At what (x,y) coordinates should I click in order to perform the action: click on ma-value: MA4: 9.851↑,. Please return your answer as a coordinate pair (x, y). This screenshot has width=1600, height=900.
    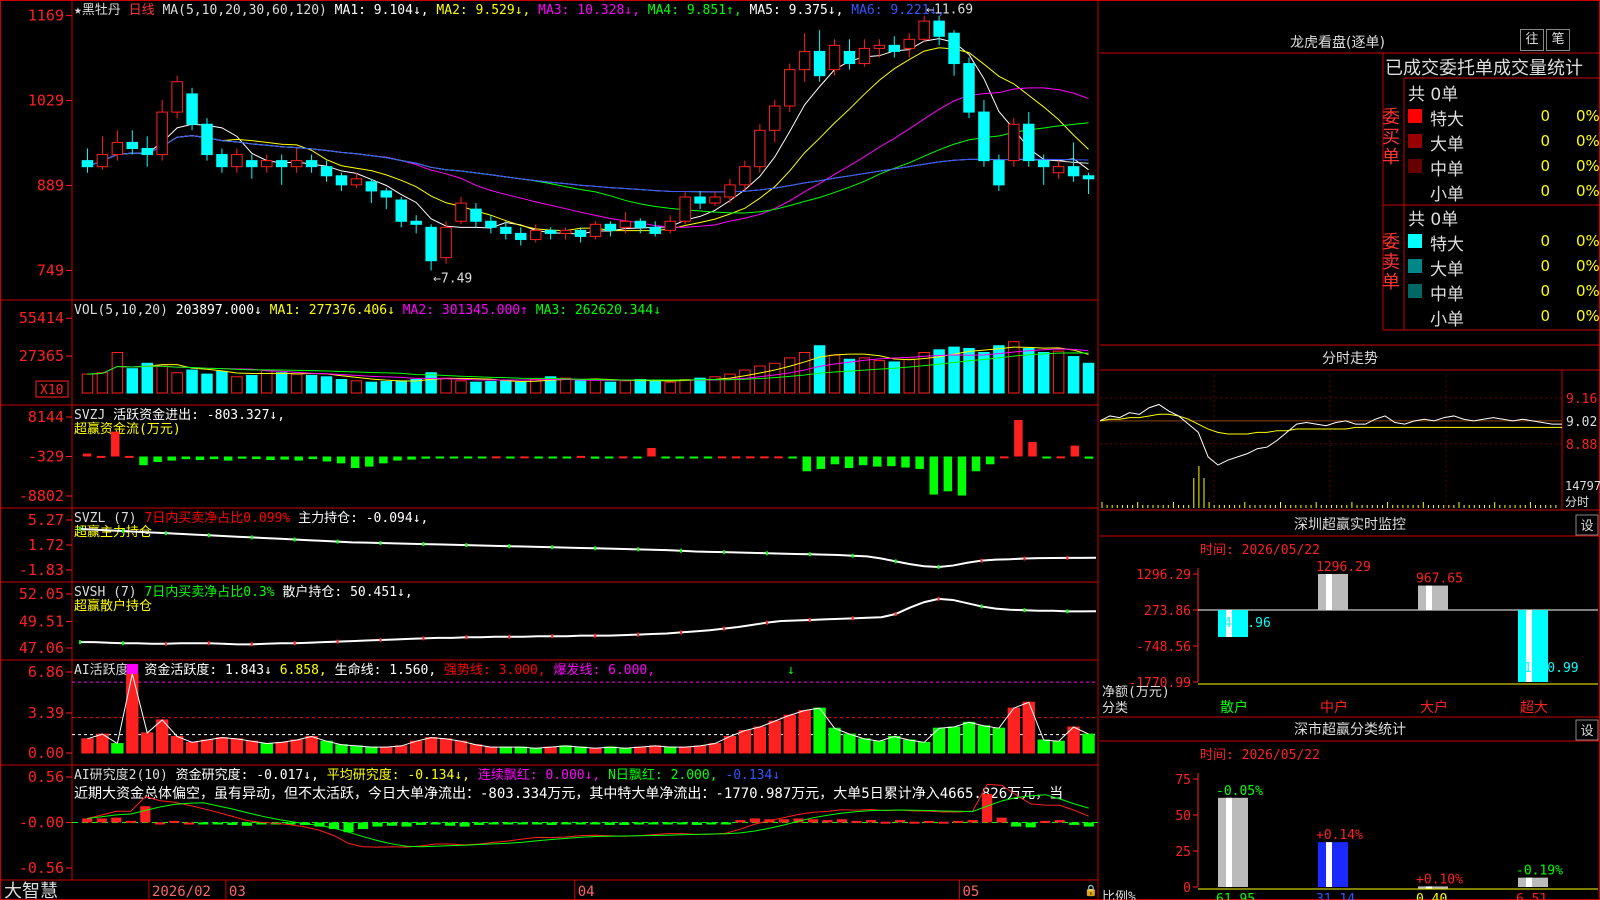
    Looking at the image, I should click on (699, 10).